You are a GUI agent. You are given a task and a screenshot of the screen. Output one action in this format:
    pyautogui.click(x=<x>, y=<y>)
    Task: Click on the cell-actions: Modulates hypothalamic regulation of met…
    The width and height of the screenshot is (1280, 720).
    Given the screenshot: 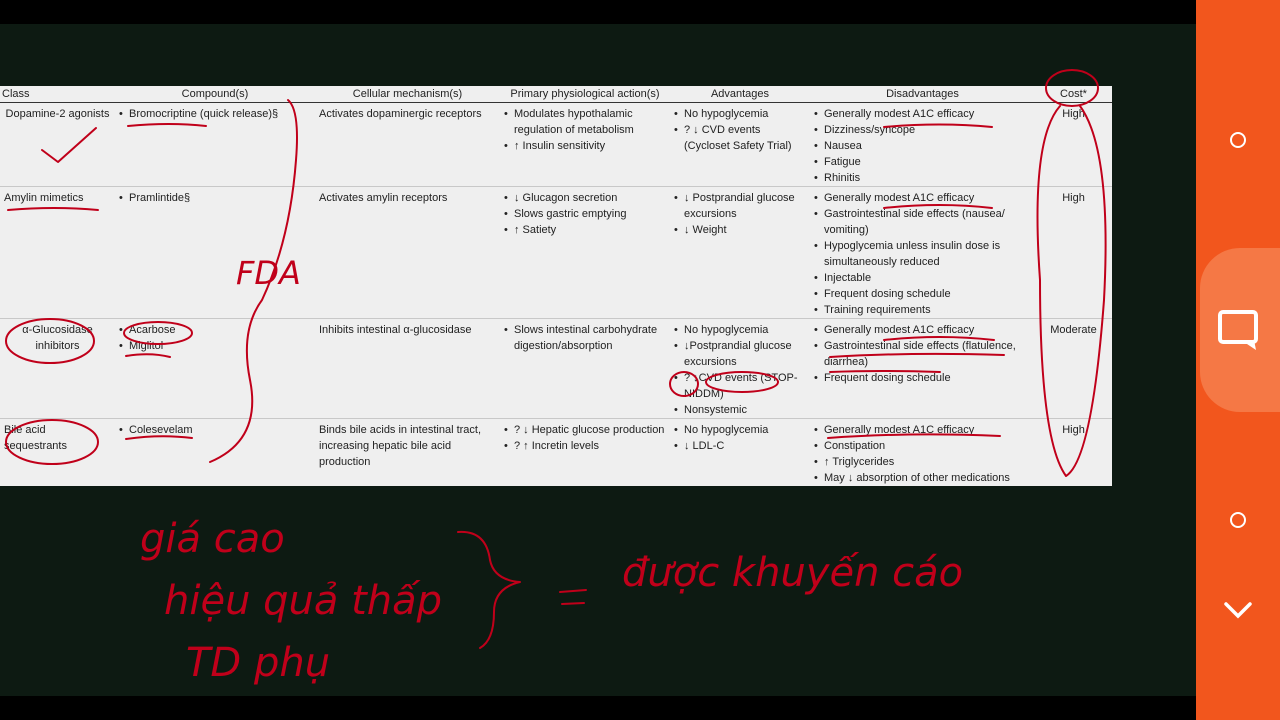 What is the action you would take?
    pyautogui.click(x=585, y=145)
    